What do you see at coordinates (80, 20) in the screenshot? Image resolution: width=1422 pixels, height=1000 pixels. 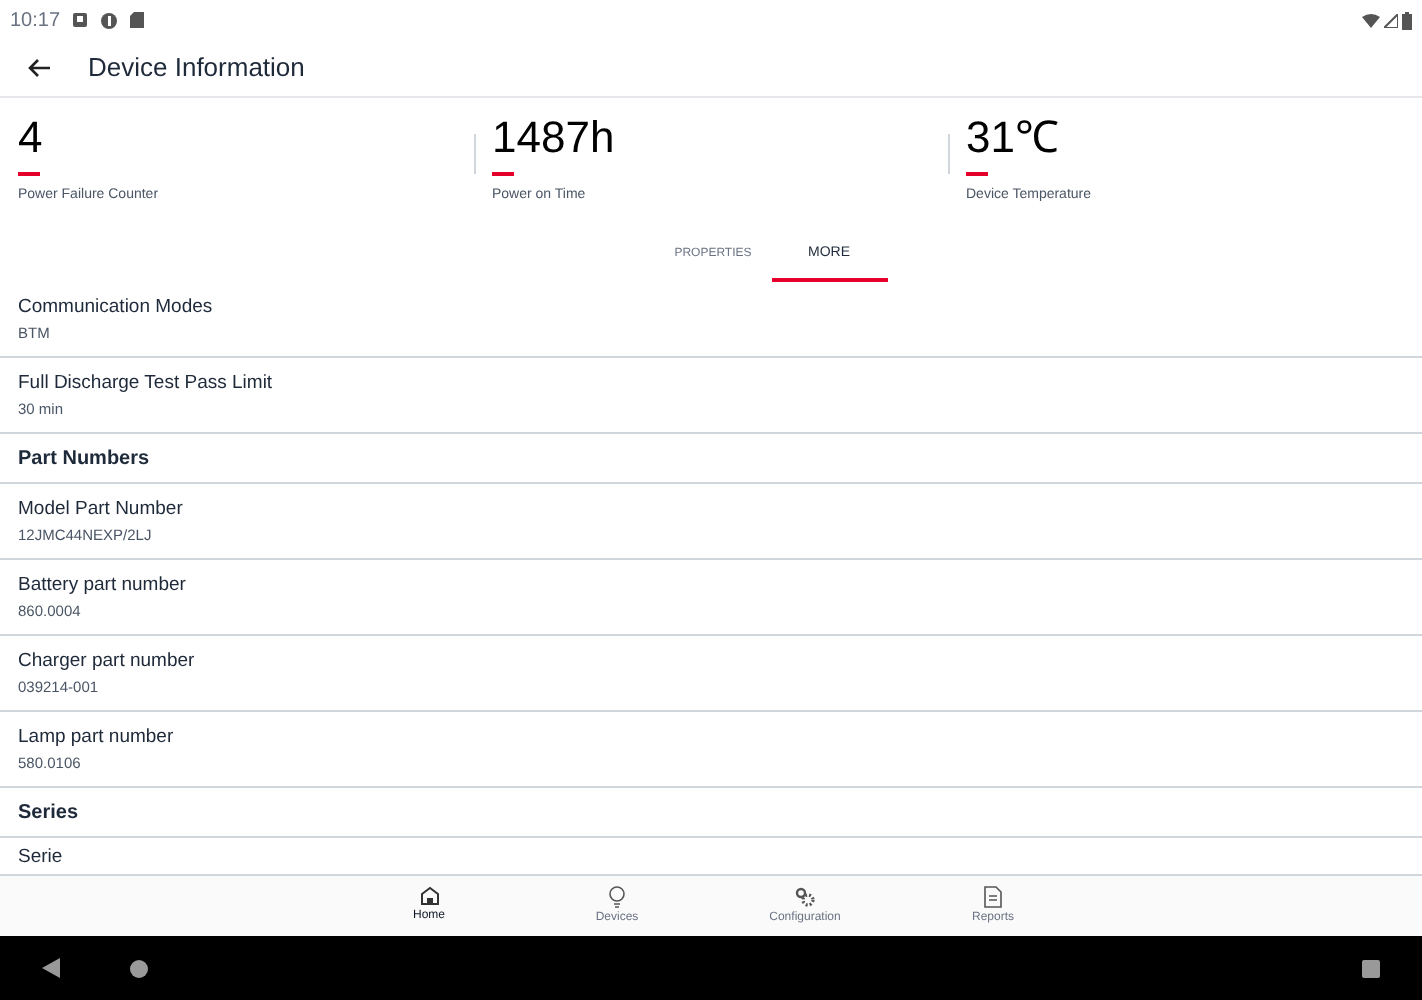 I see `notification-icon` at bounding box center [80, 20].